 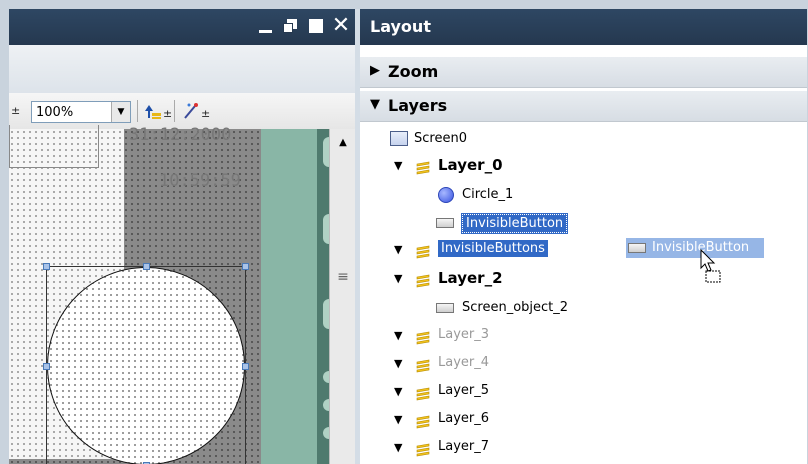 I want to click on screen-icon, so click(x=399, y=138).